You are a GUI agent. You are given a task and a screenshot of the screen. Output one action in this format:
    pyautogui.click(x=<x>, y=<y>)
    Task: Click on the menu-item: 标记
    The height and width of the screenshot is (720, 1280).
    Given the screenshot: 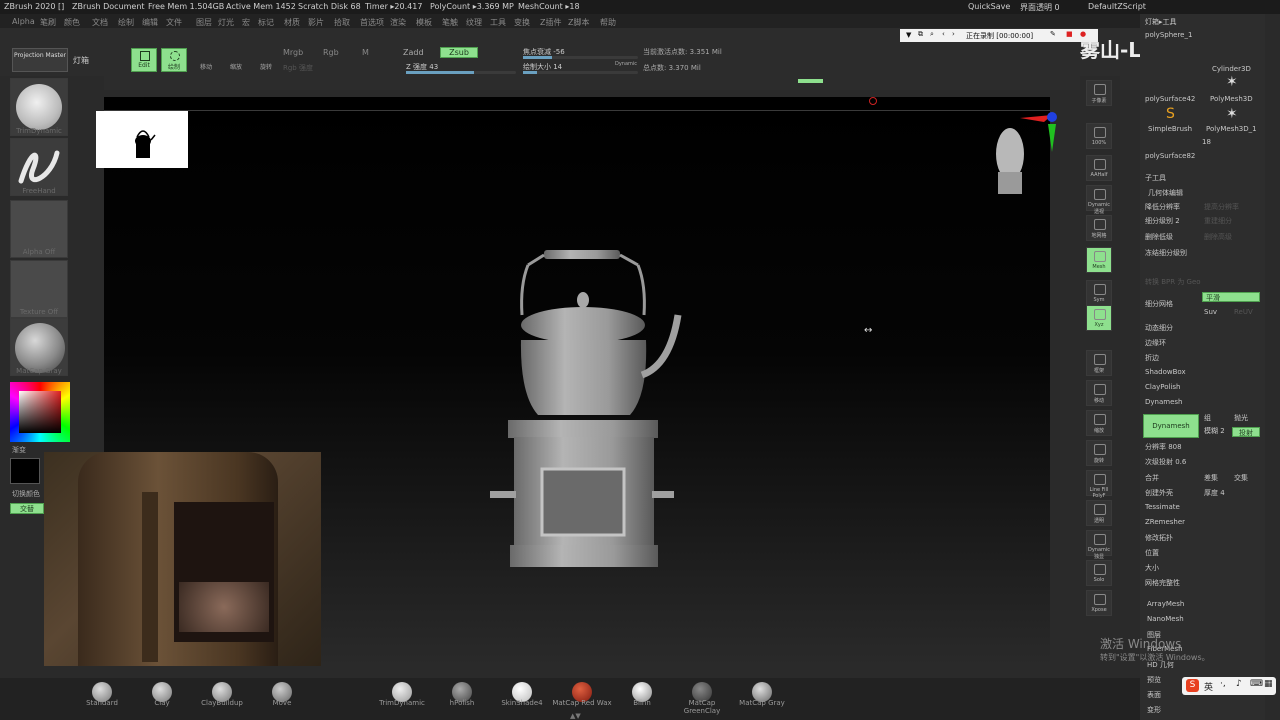 What is the action you would take?
    pyautogui.click(x=266, y=22)
    